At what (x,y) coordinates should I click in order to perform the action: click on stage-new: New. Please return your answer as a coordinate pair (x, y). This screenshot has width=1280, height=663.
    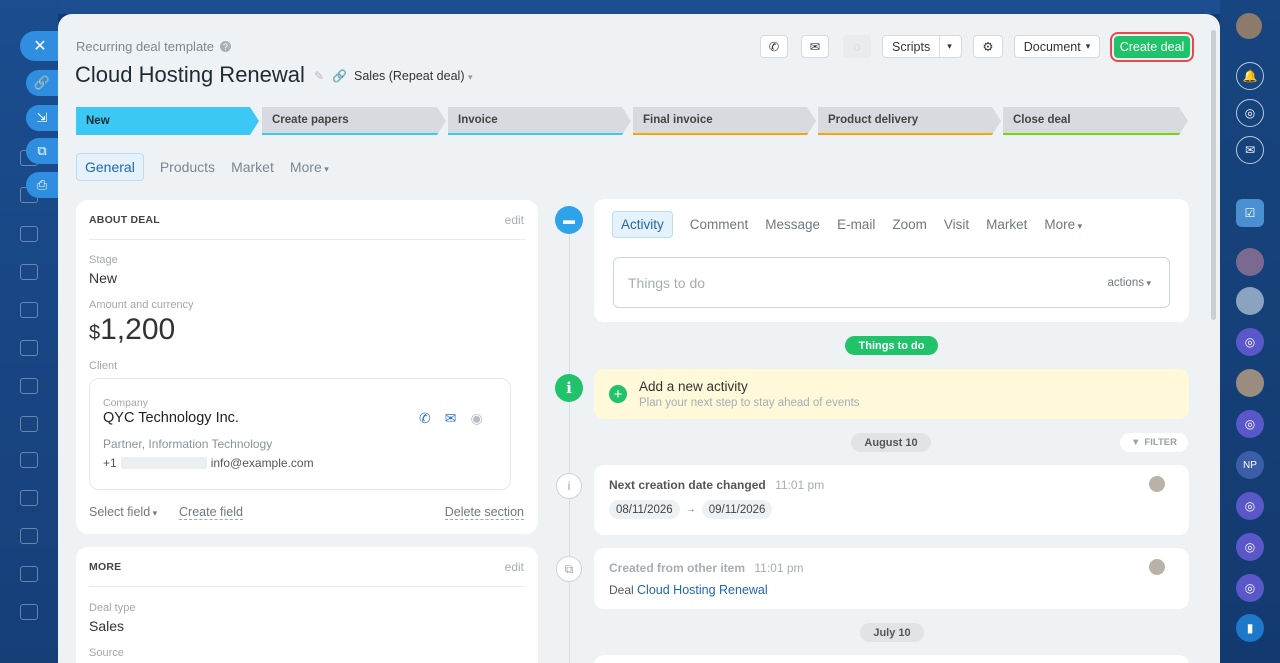
    Looking at the image, I should click on (167, 121).